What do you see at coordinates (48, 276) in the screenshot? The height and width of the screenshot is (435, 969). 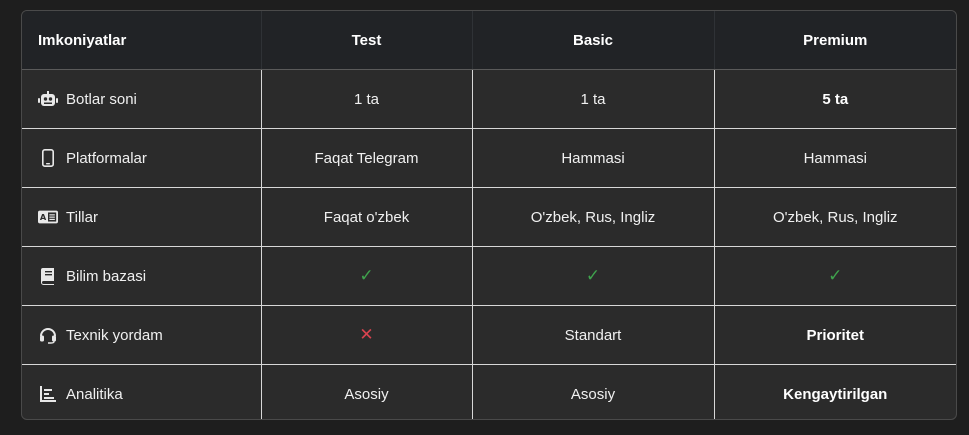 I see `book-icon` at bounding box center [48, 276].